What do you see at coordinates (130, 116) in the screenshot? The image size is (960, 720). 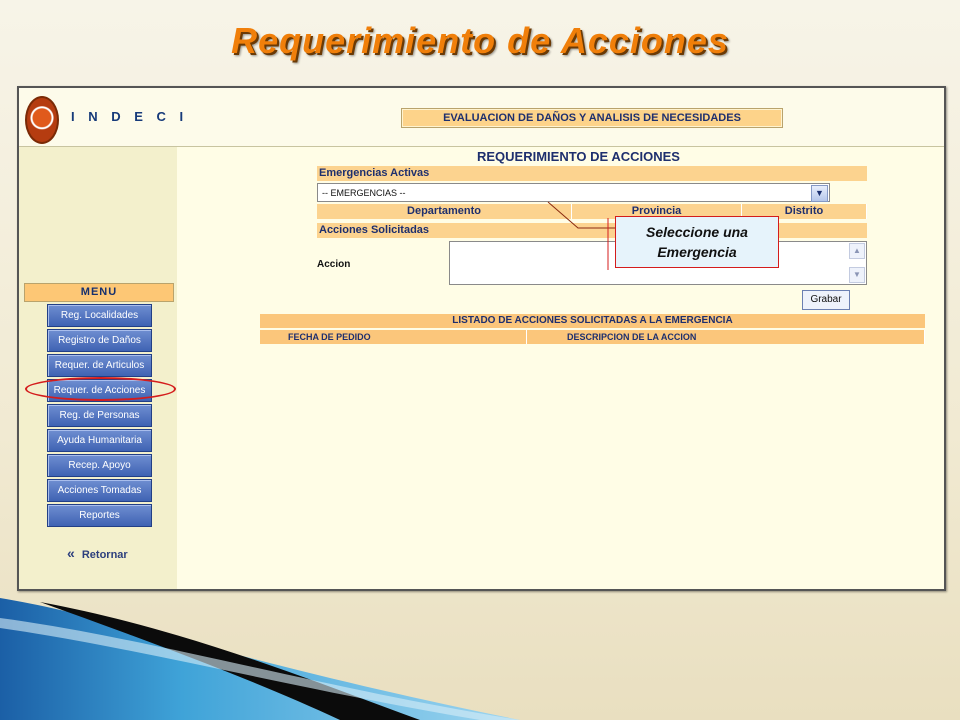 I see `brand-name: I N D E C I` at bounding box center [130, 116].